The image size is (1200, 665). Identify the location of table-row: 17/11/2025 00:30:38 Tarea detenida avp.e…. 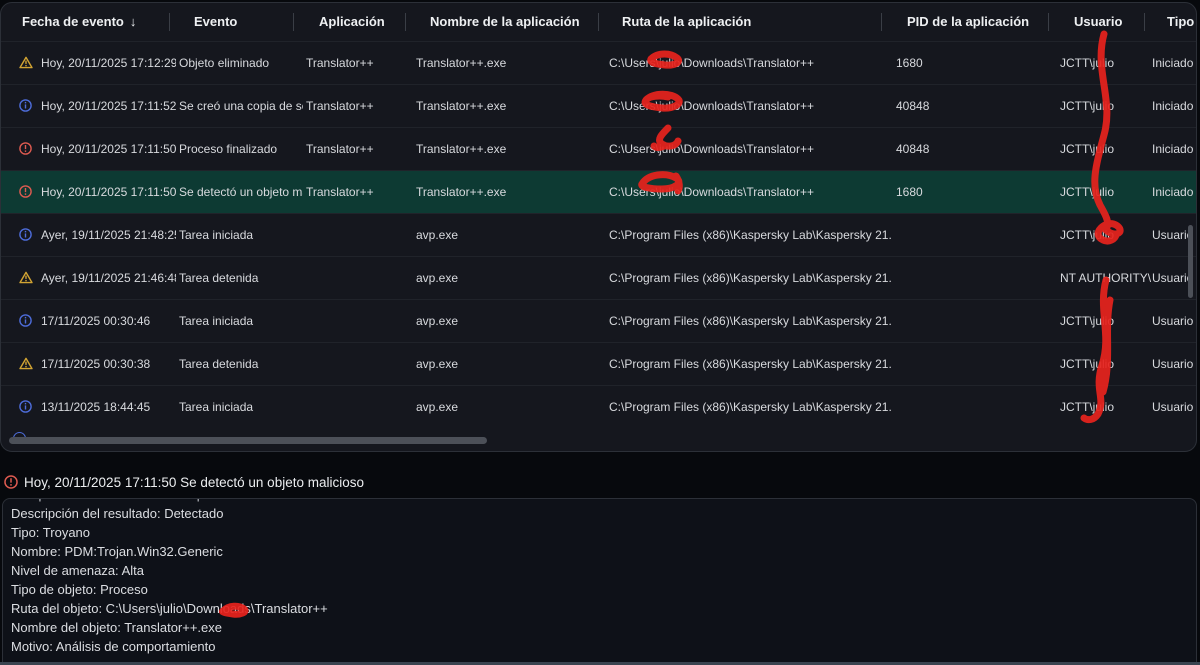
(598, 363).